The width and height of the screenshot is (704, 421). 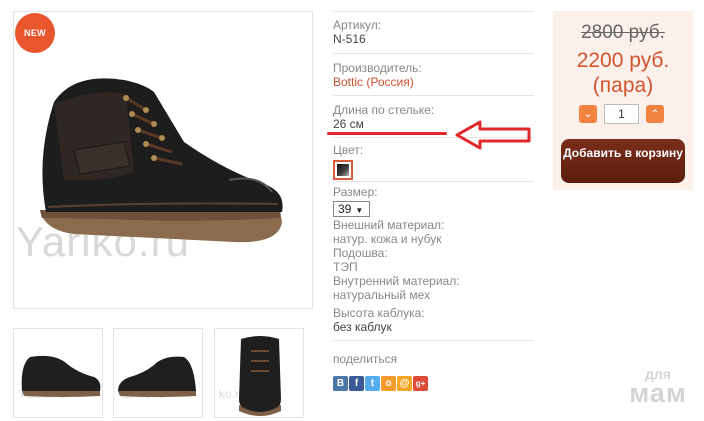 I want to click on cropped-breadcrumb, so click(x=115, y=3).